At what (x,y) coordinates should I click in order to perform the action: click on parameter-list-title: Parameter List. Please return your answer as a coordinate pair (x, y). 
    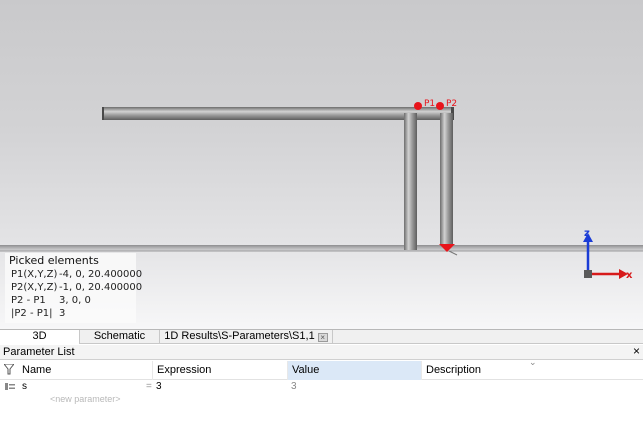
    Looking at the image, I should click on (39, 352).